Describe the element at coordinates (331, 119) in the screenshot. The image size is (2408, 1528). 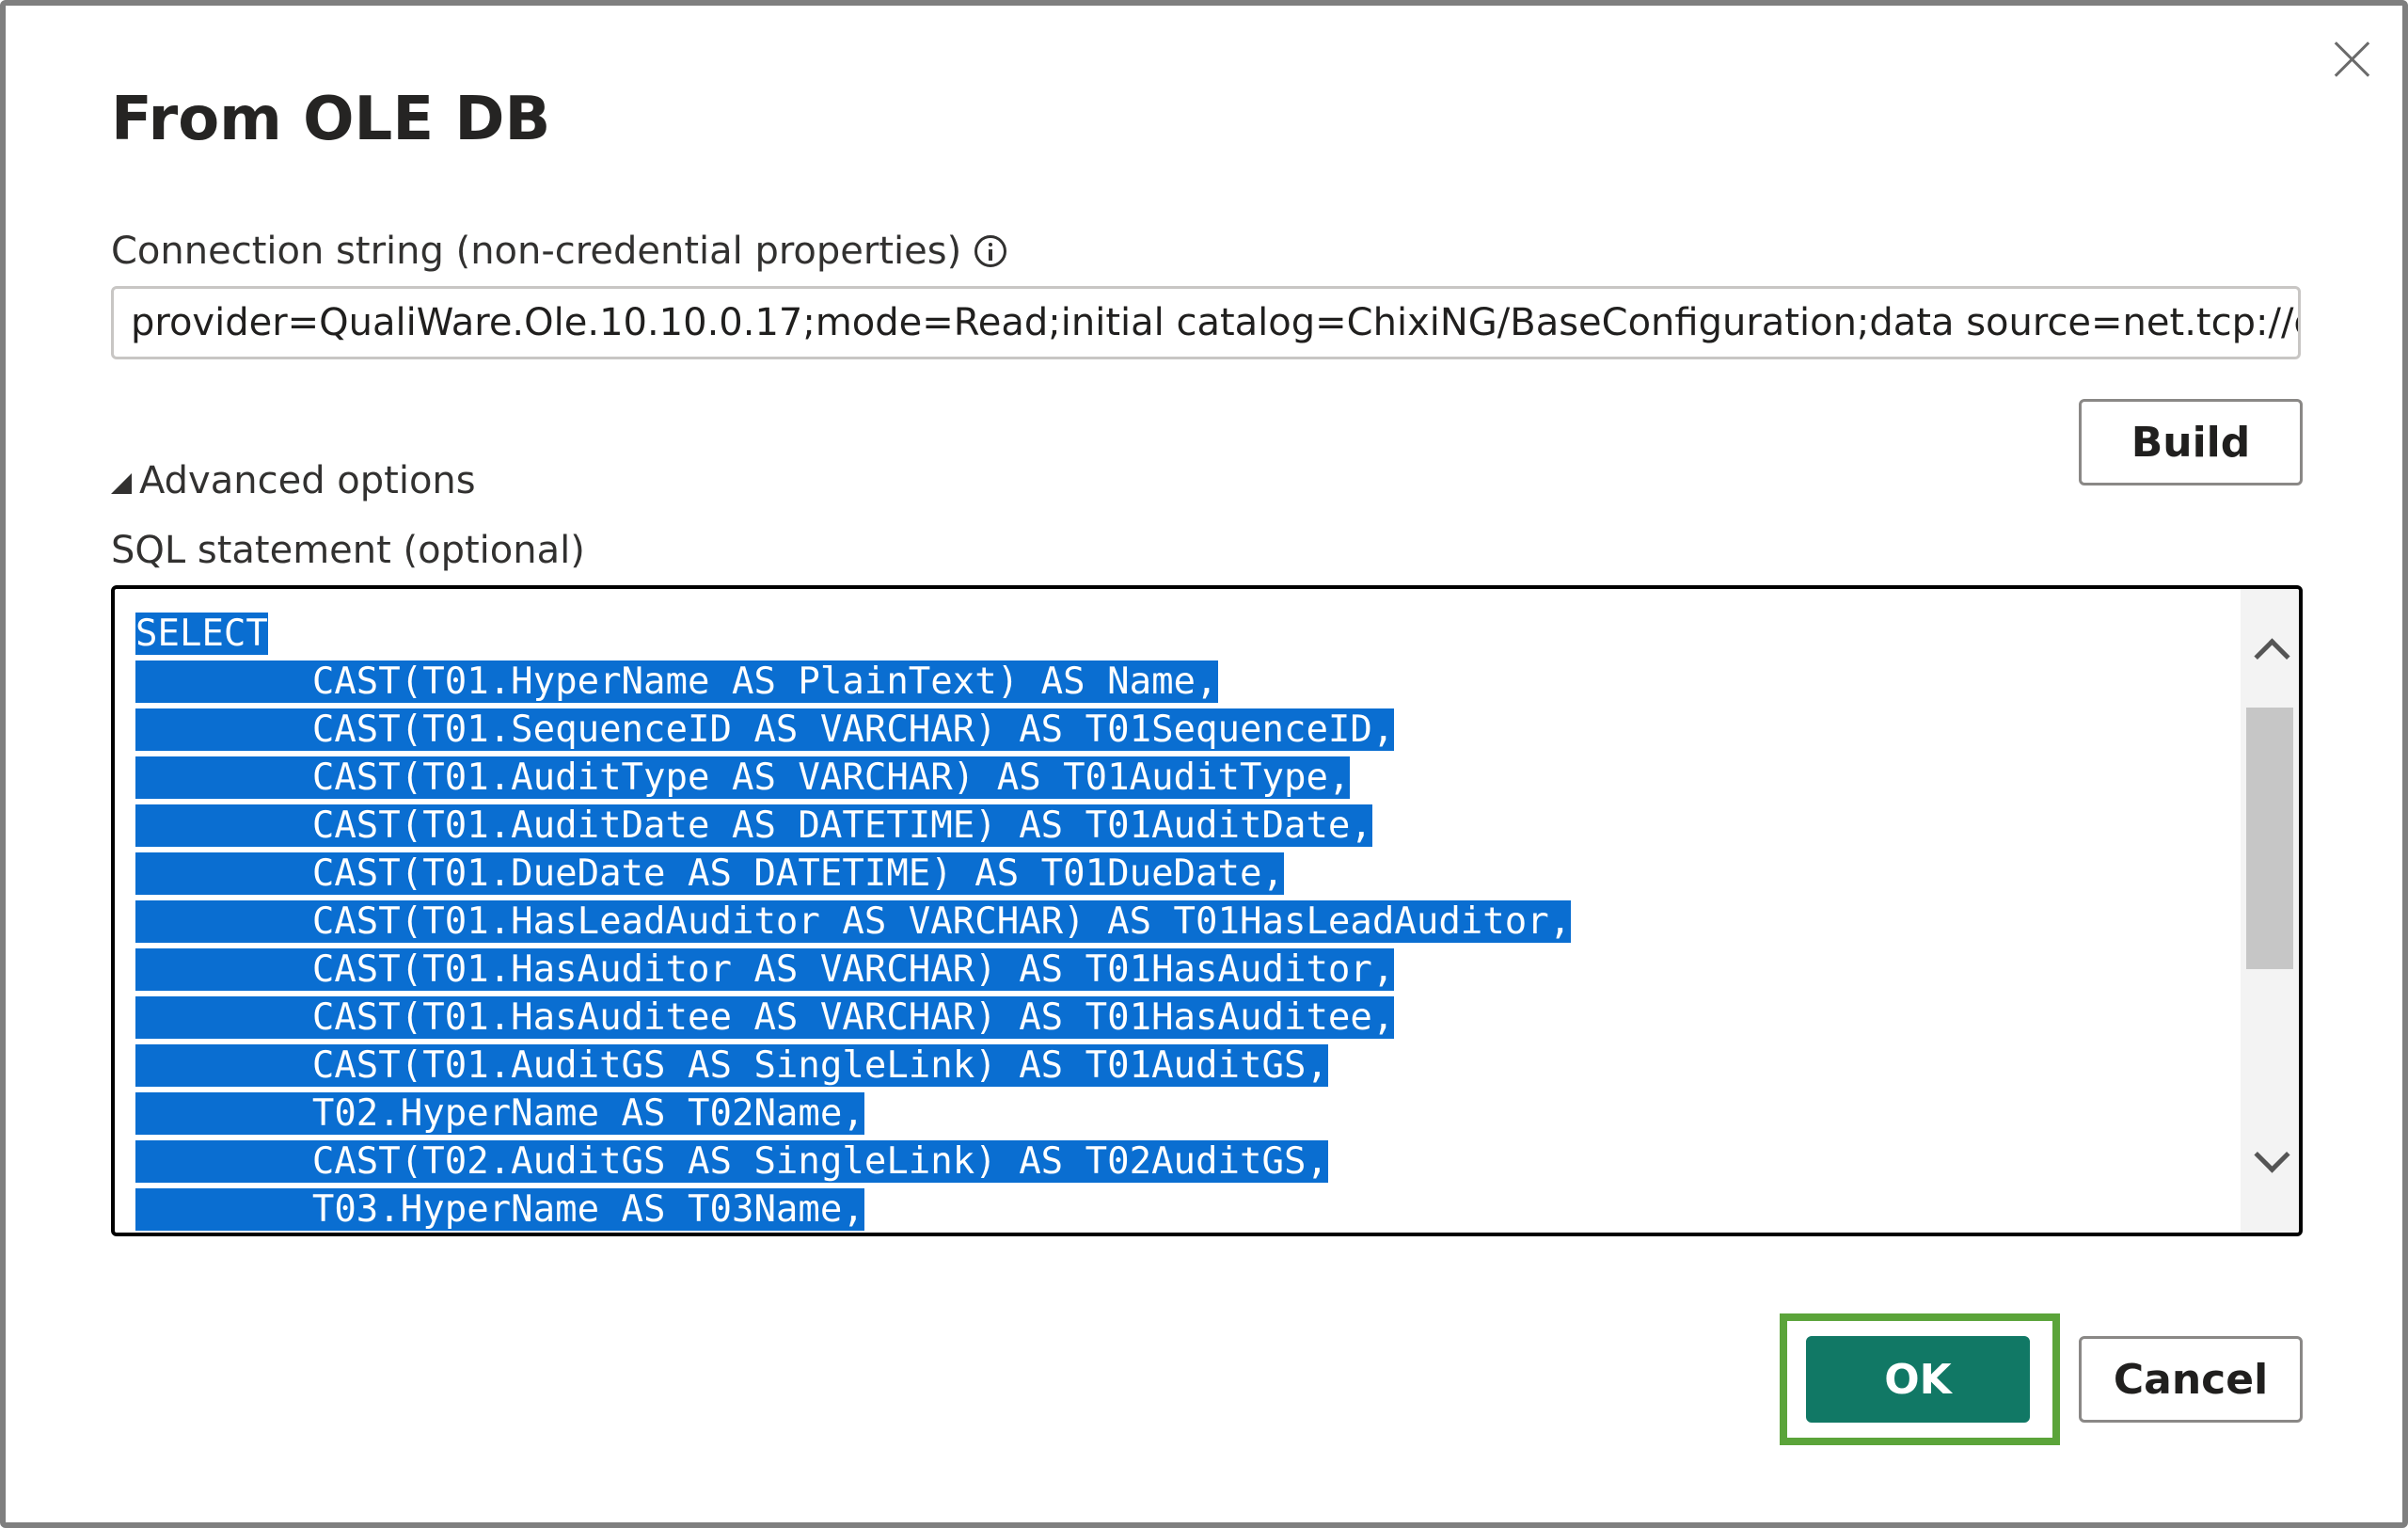
I see `dialog-title: From OLE DB` at that location.